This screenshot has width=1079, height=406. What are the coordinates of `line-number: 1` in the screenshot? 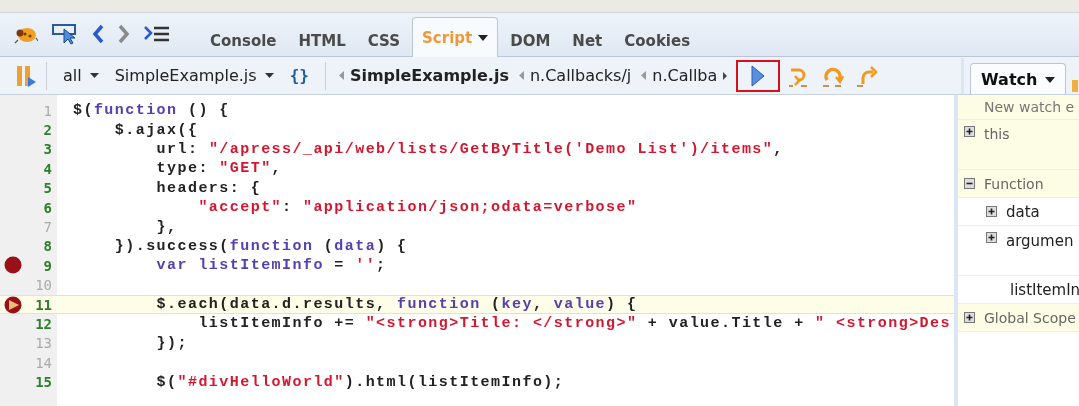 It's located at (48, 110).